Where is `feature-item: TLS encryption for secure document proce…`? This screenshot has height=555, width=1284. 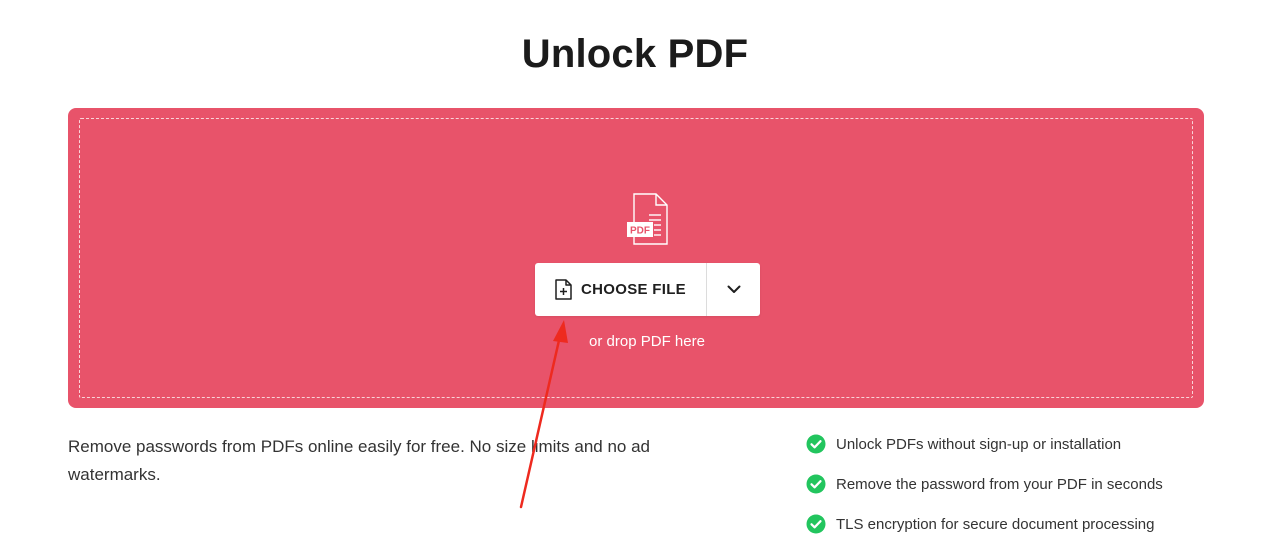
feature-item: TLS encryption for secure document proce… is located at coordinates (984, 524).